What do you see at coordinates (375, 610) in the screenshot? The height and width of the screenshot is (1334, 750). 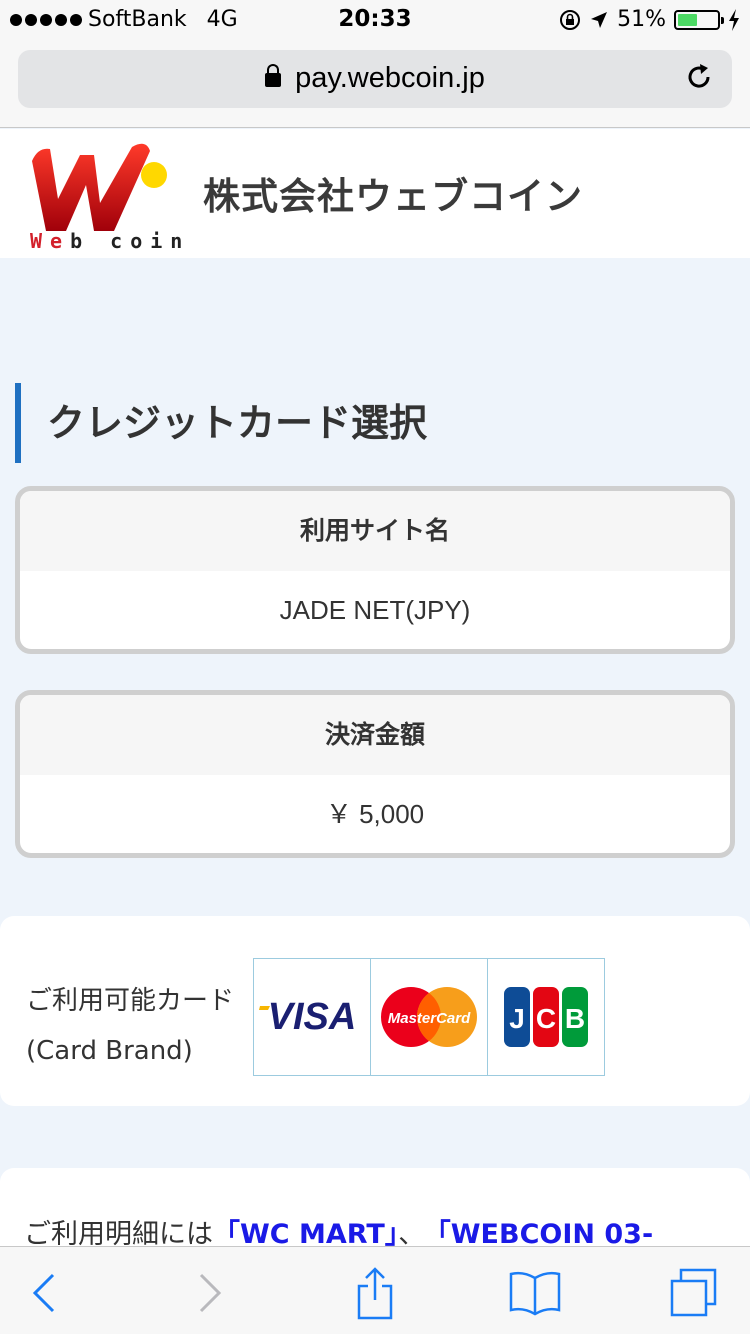 I see `site-name-value: JADE NET(JPY)` at bounding box center [375, 610].